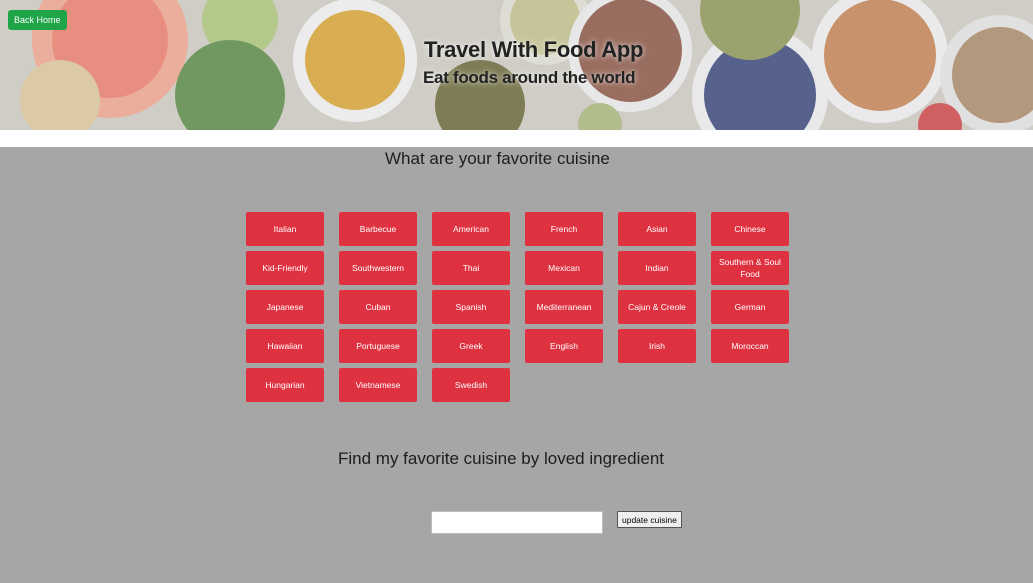 The width and height of the screenshot is (1033, 583). What do you see at coordinates (471, 268) in the screenshot?
I see `cuisine-button: Thai` at bounding box center [471, 268].